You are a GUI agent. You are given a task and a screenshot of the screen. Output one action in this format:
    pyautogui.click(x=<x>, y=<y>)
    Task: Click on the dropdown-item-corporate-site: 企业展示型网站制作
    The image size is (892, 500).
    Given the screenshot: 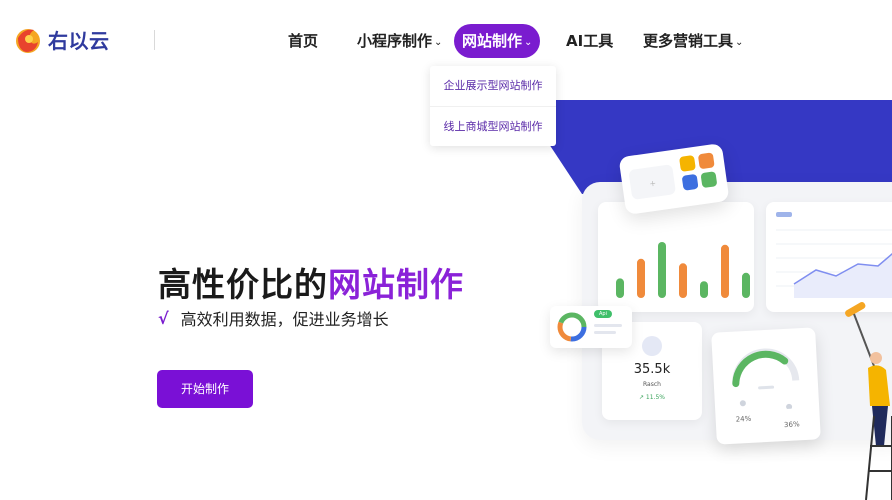 What is the action you would take?
    pyautogui.click(x=493, y=86)
    